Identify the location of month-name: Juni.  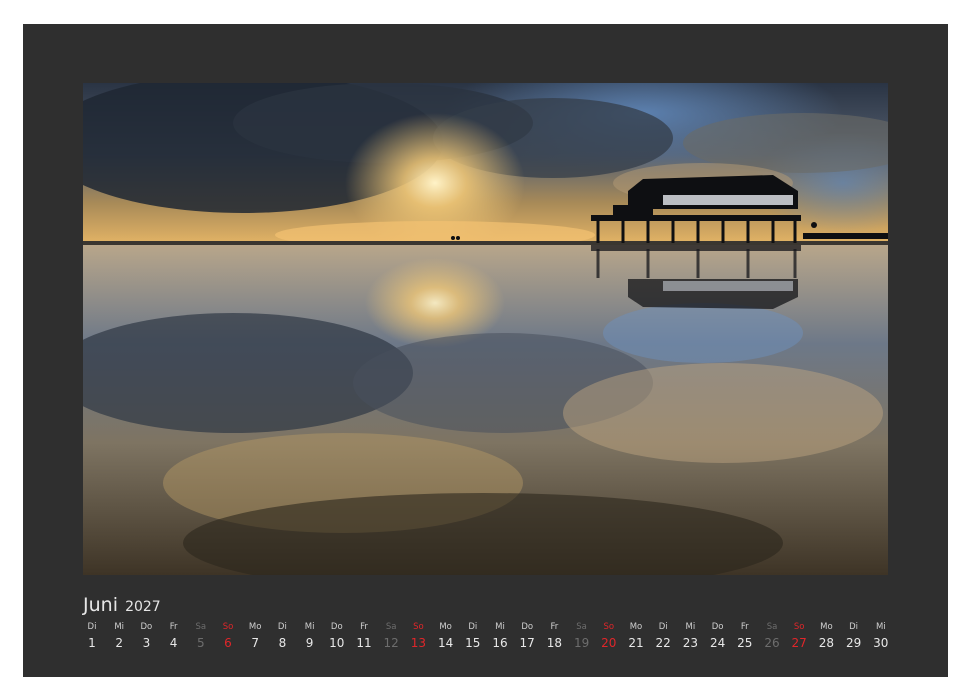
(100, 605).